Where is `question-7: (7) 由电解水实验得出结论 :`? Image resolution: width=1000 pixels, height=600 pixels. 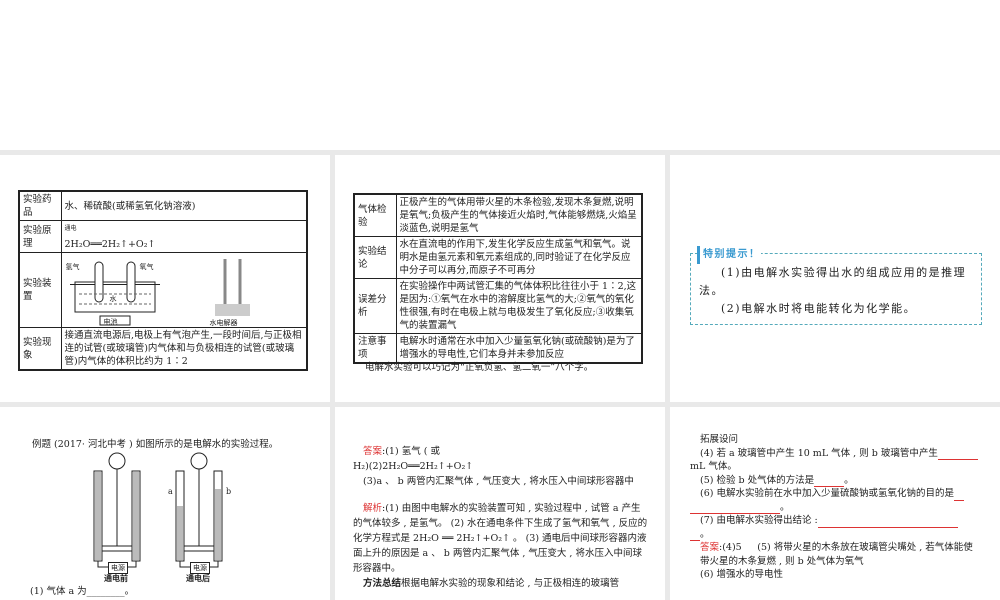 question-7: (7) 由电解水实验得出结论 : is located at coordinates (759, 520).